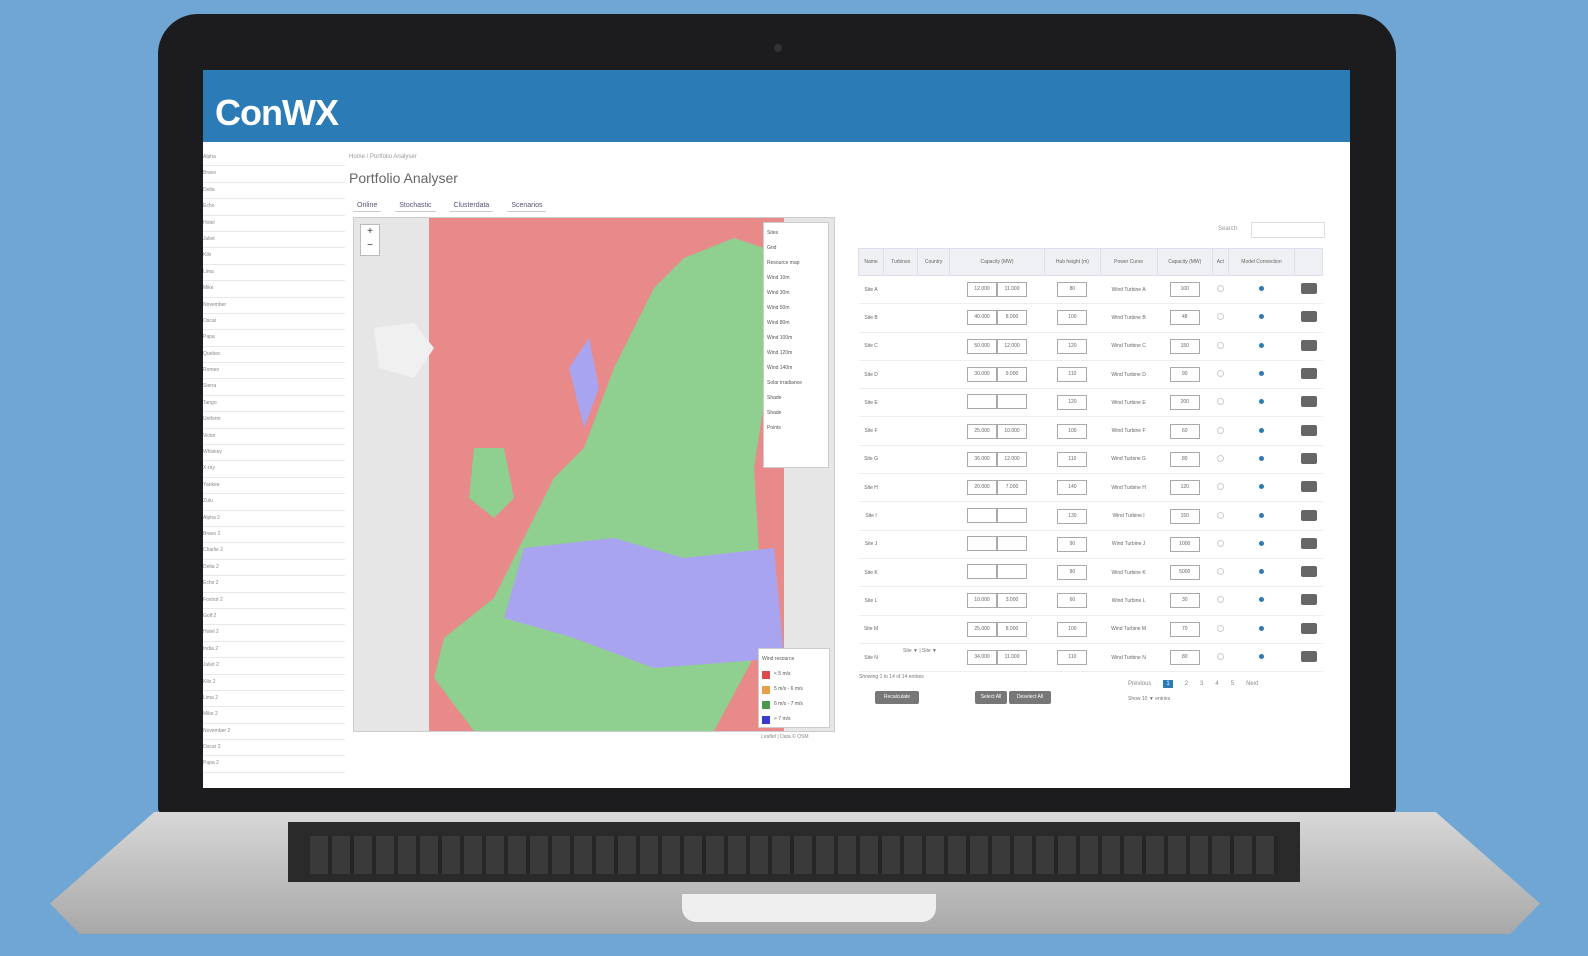  What do you see at coordinates (1232, 684) in the screenshot?
I see `page-link: 5` at bounding box center [1232, 684].